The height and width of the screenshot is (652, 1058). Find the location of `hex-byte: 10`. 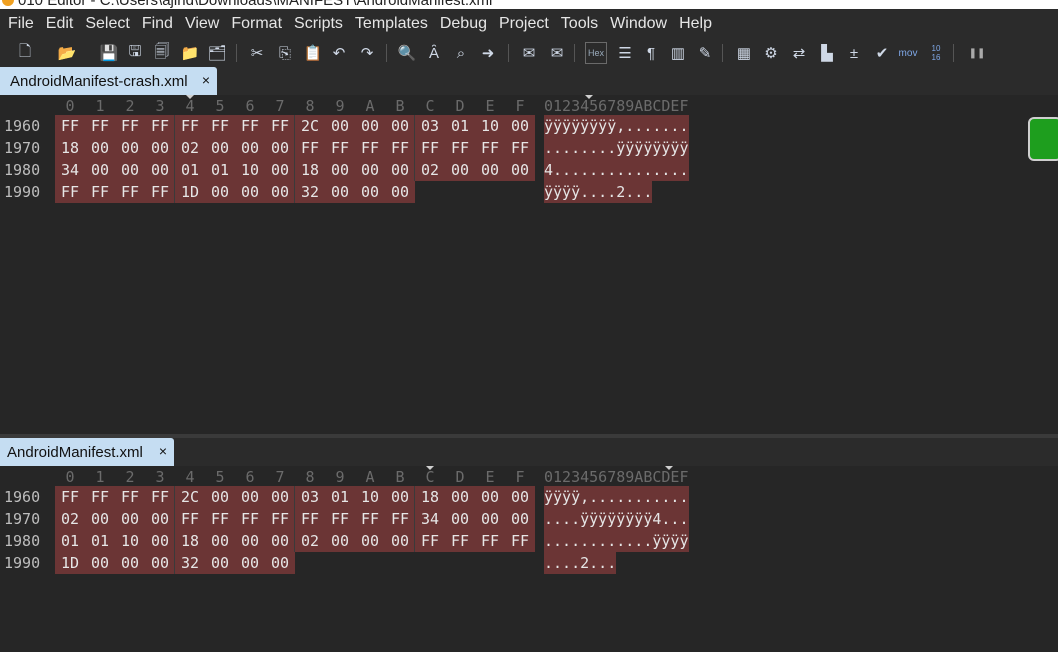

hex-byte: 10 is located at coordinates (130, 541).